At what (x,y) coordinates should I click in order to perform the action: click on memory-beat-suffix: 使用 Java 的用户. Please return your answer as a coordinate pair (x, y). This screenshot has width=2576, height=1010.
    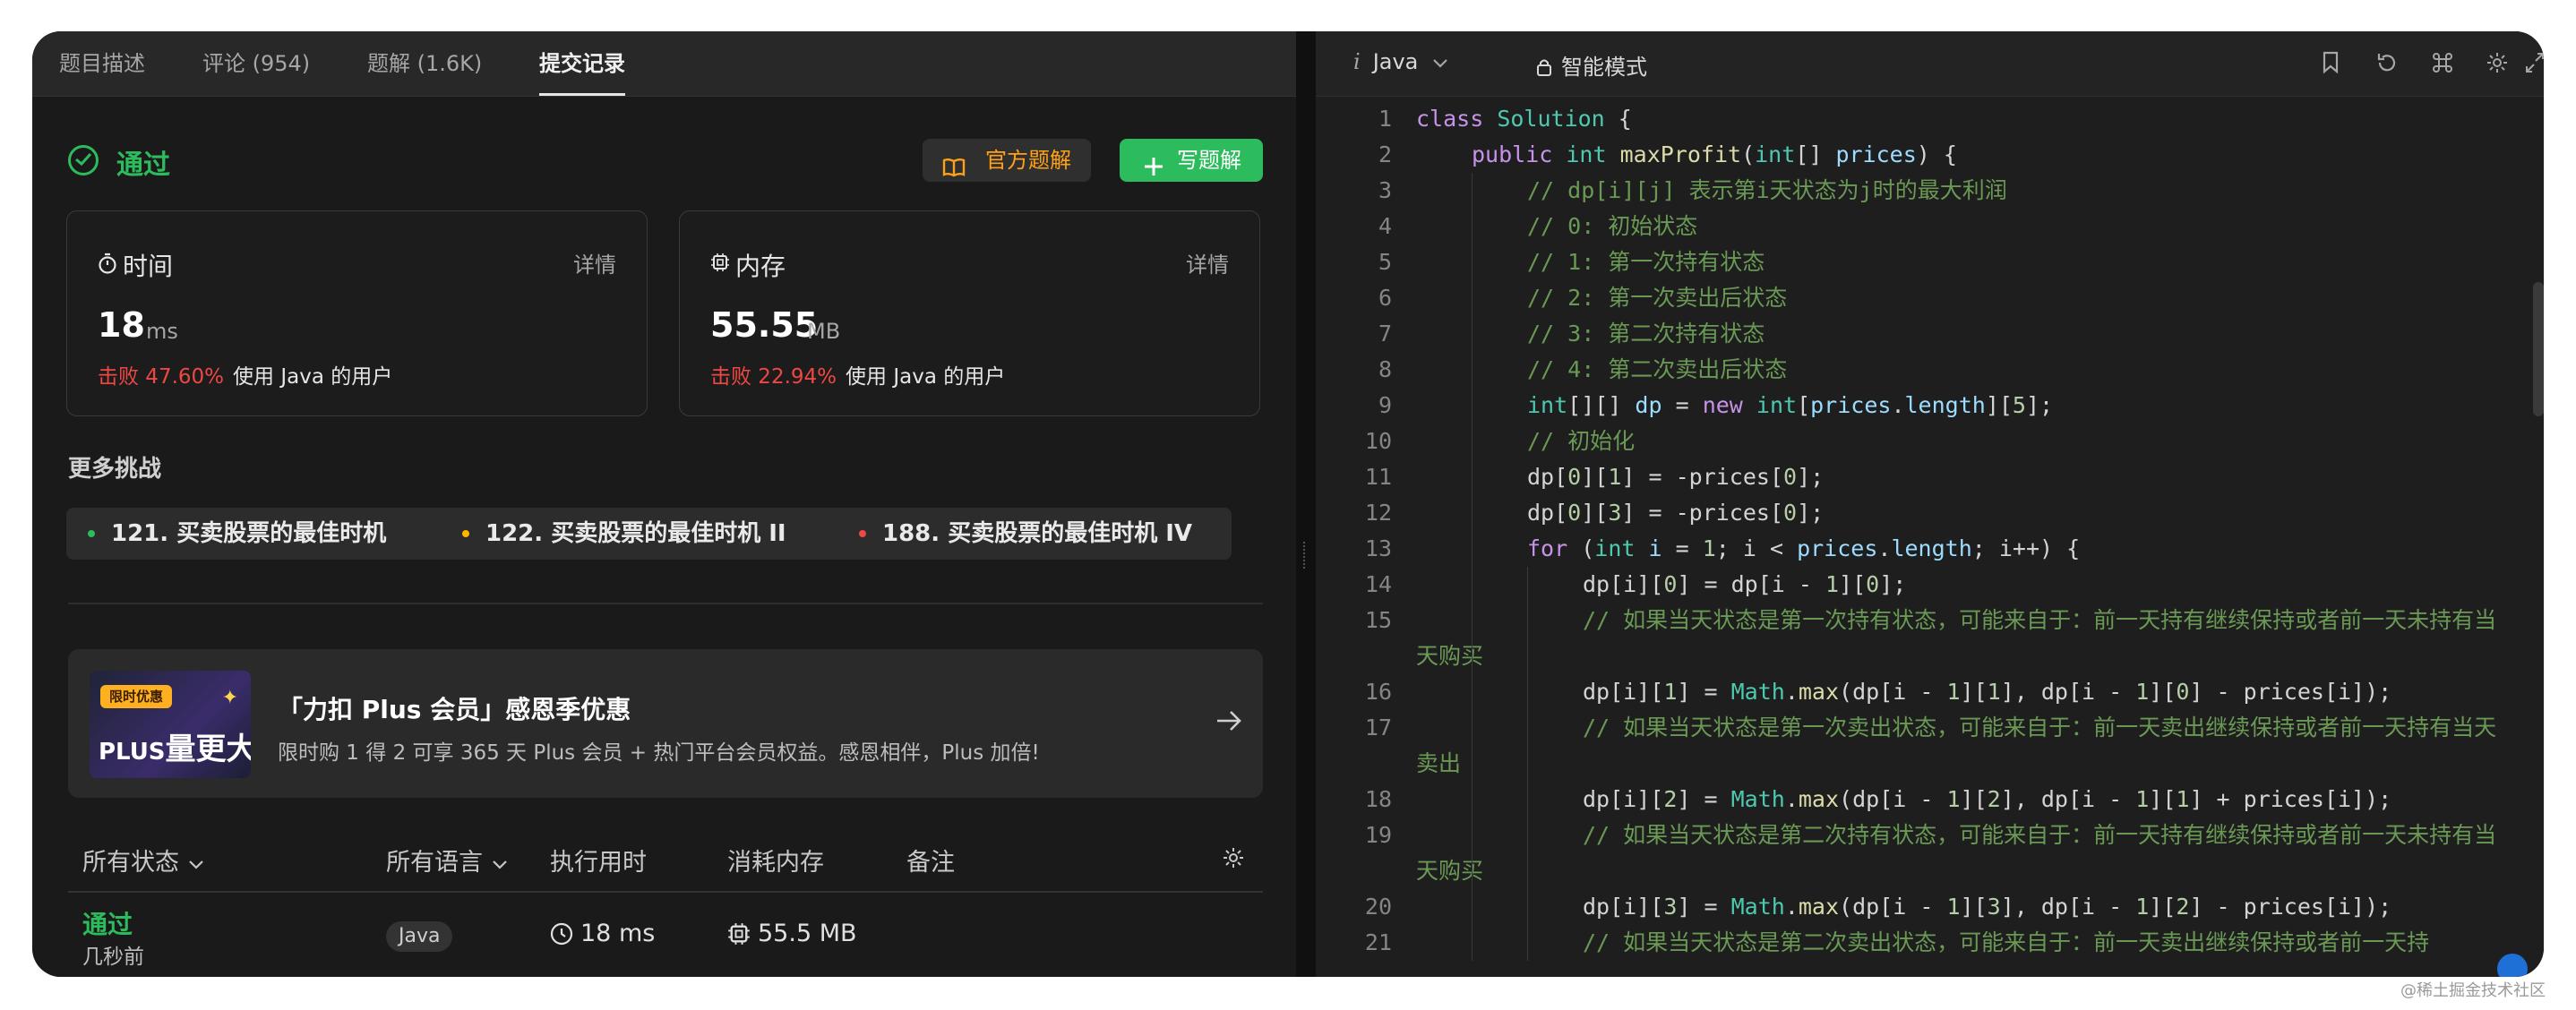
    Looking at the image, I should click on (926, 377).